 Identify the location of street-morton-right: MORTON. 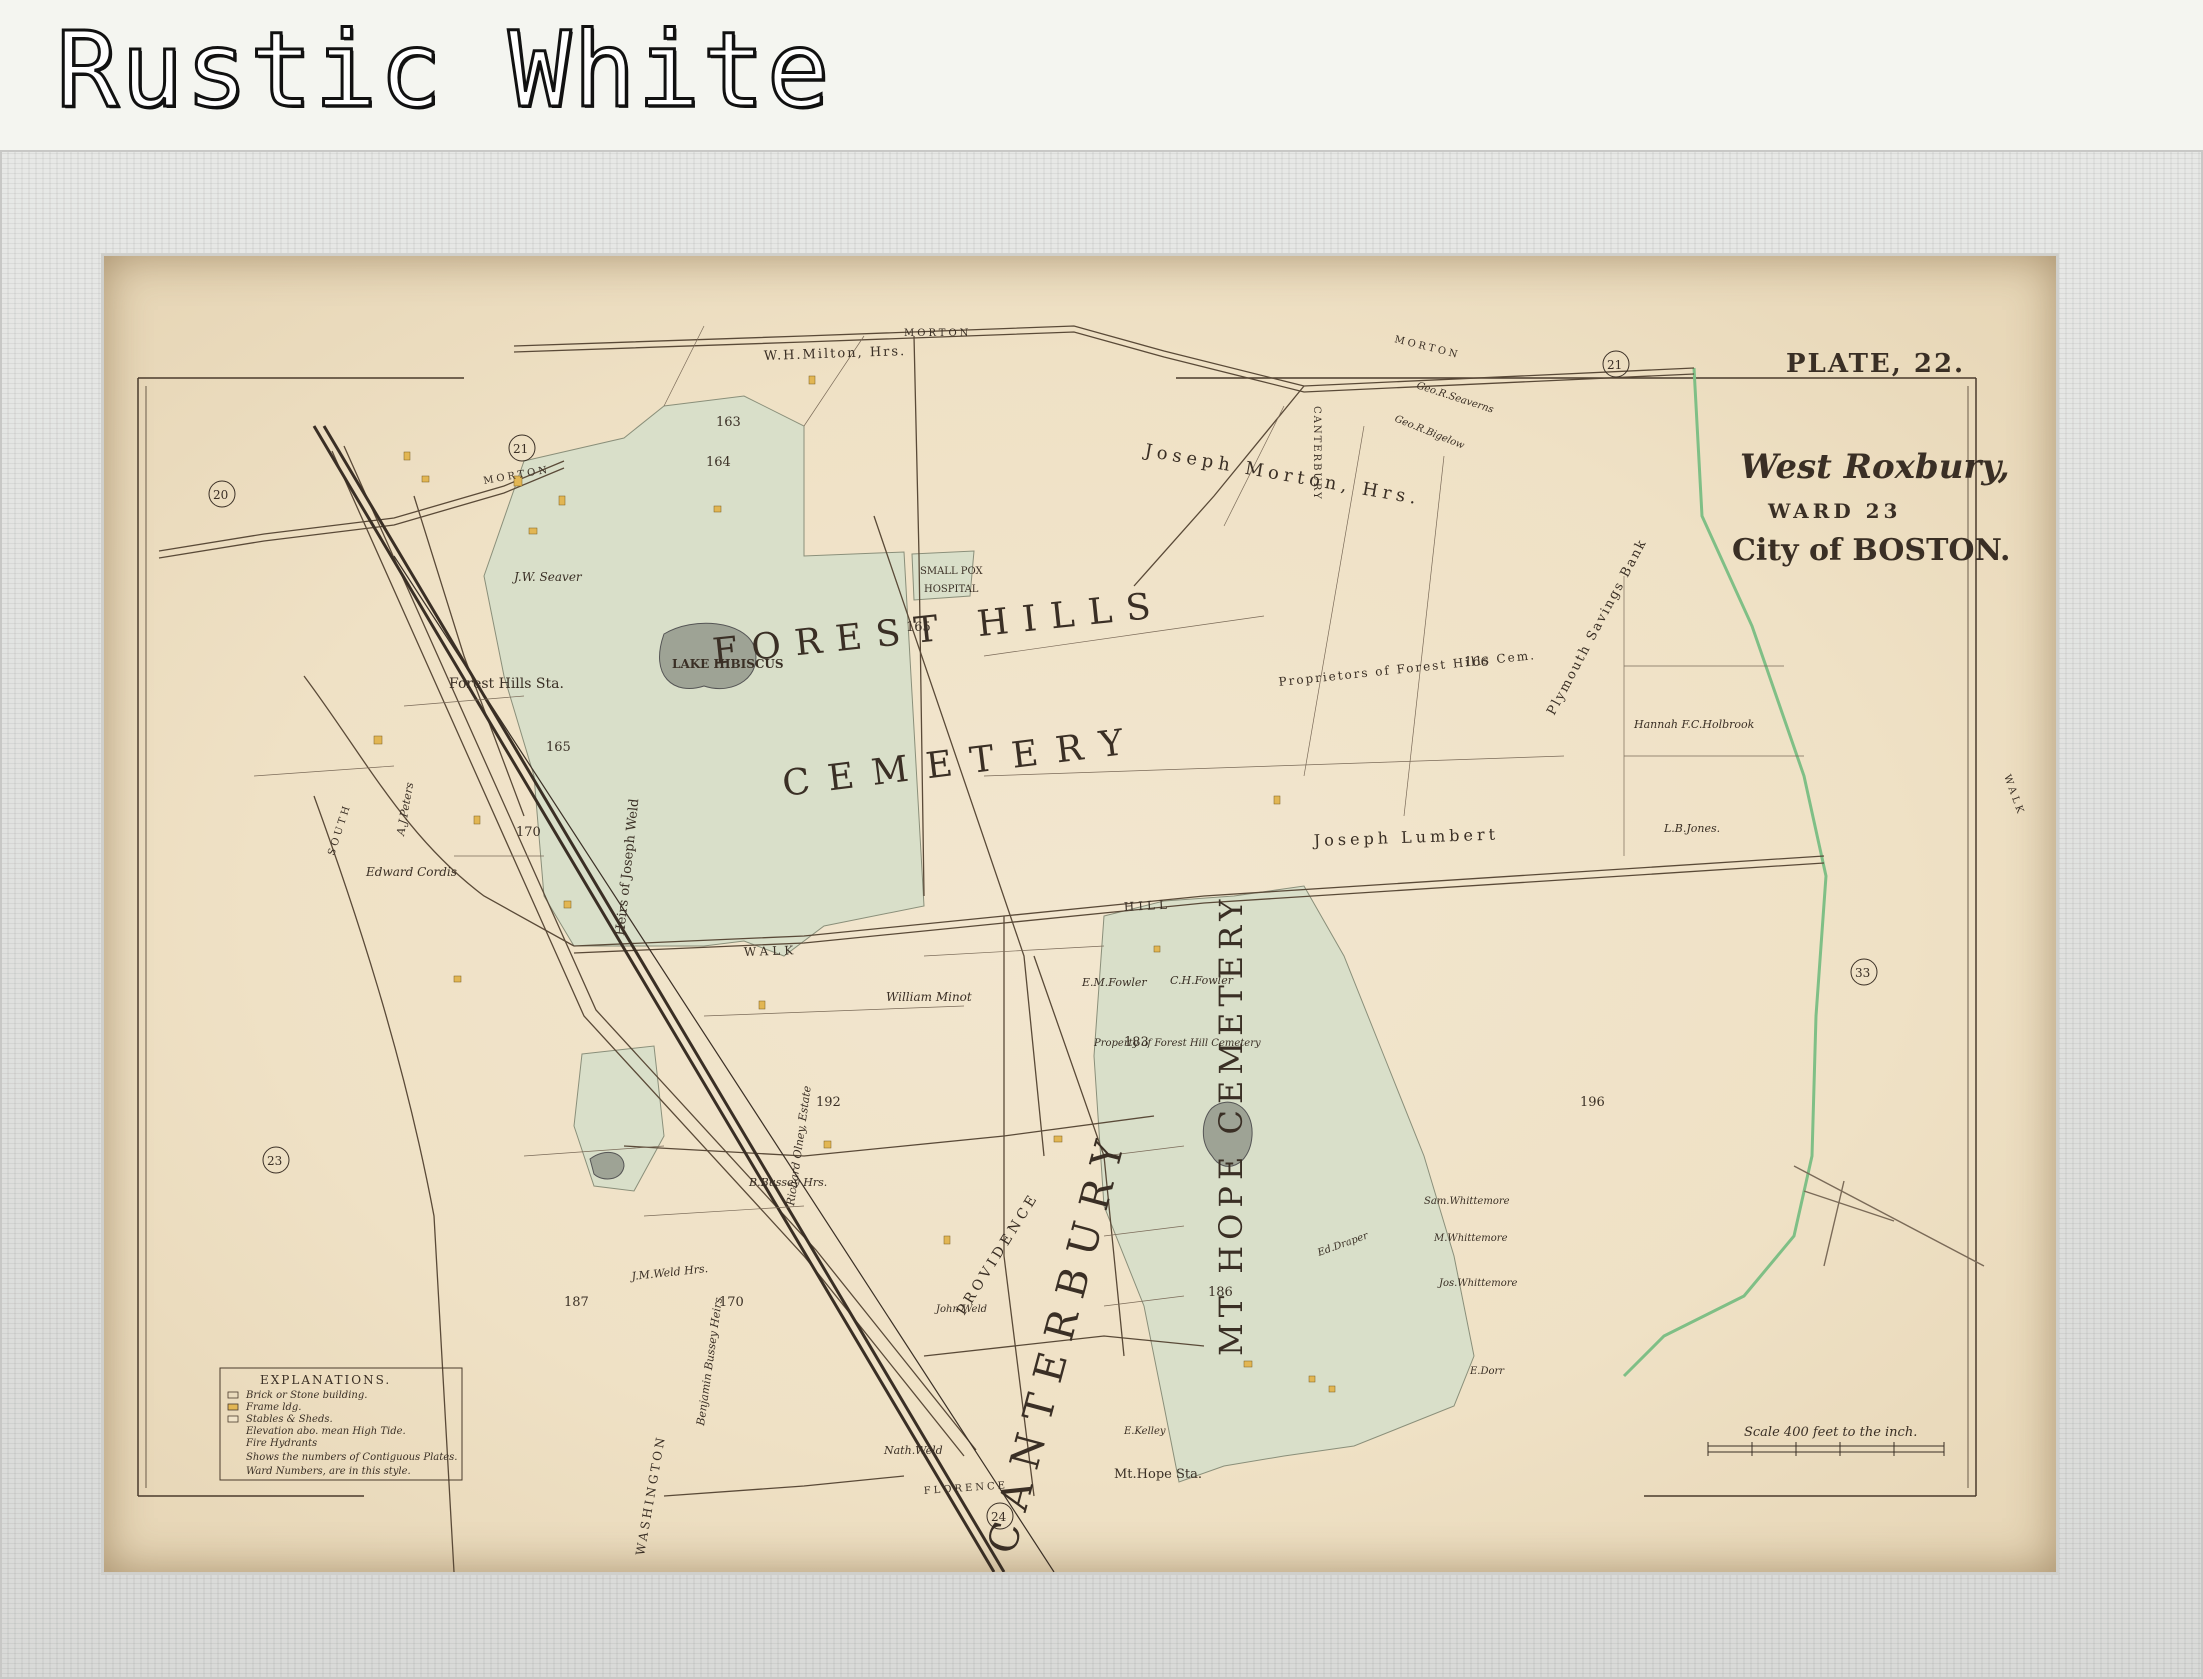
(1427, 347).